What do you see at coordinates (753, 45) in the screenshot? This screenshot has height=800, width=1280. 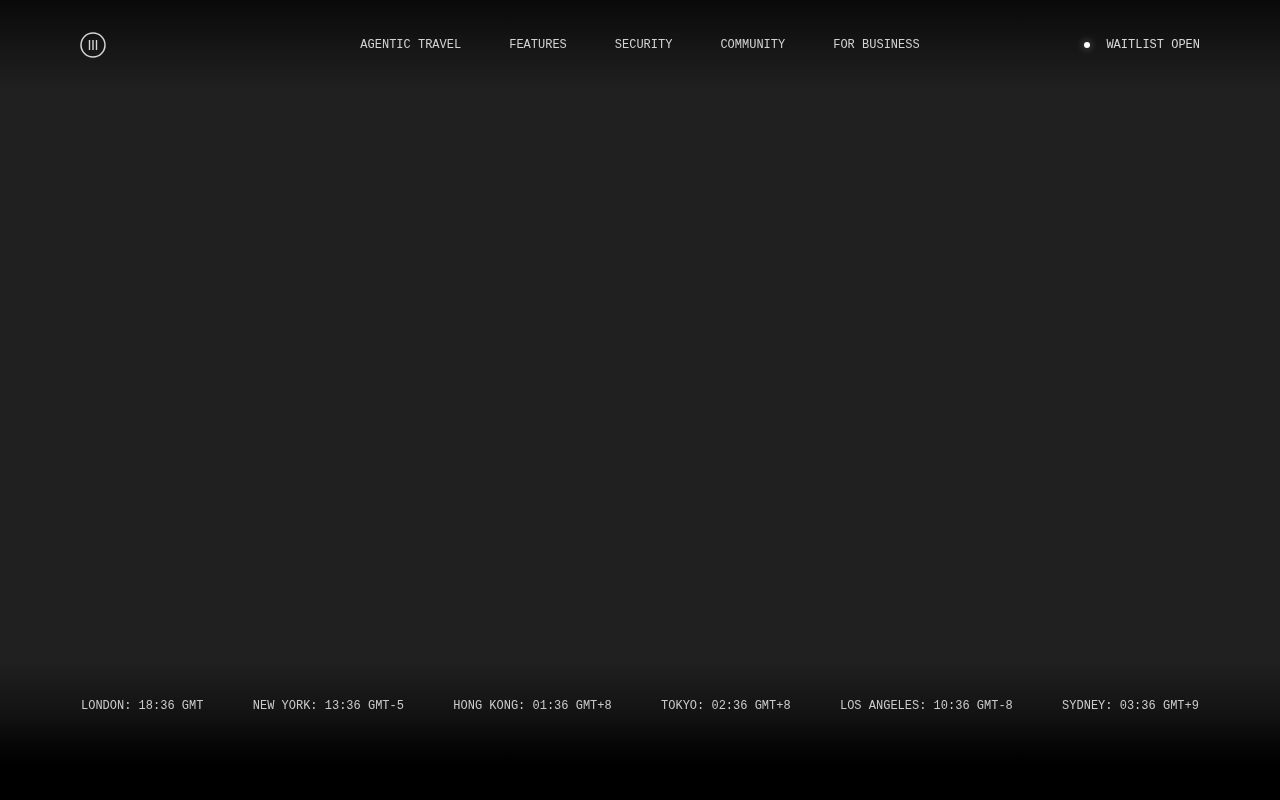 I see `nav-link: COMMUNITY` at bounding box center [753, 45].